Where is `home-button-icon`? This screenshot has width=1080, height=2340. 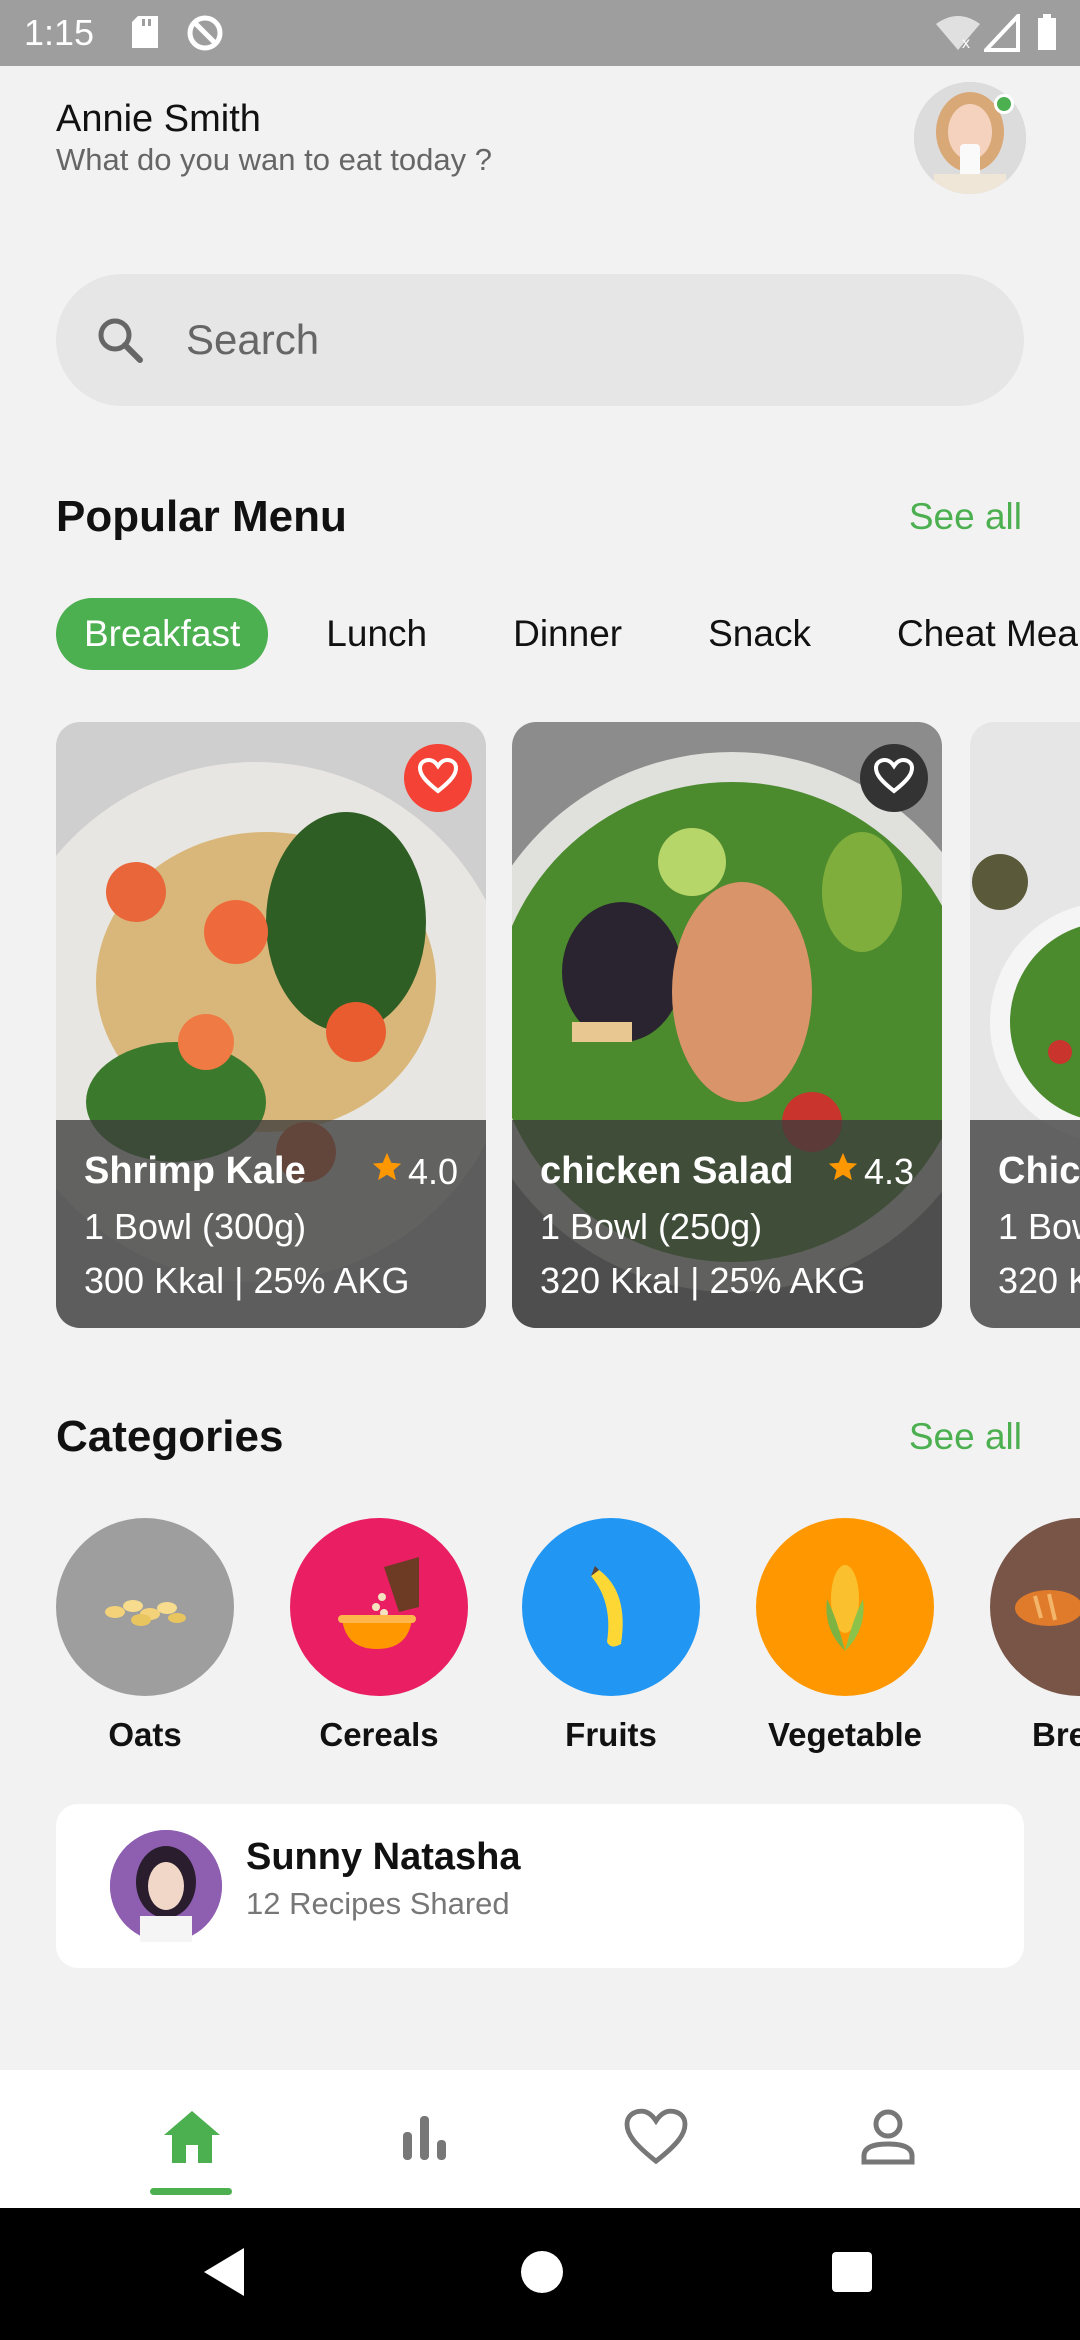 home-button-icon is located at coordinates (542, 2274).